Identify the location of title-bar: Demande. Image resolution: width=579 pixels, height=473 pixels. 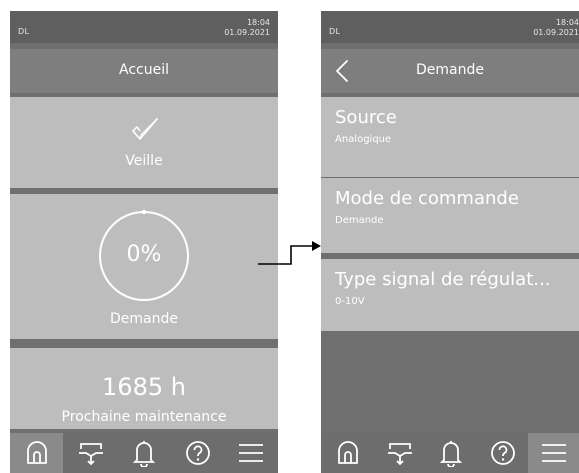
(450, 71).